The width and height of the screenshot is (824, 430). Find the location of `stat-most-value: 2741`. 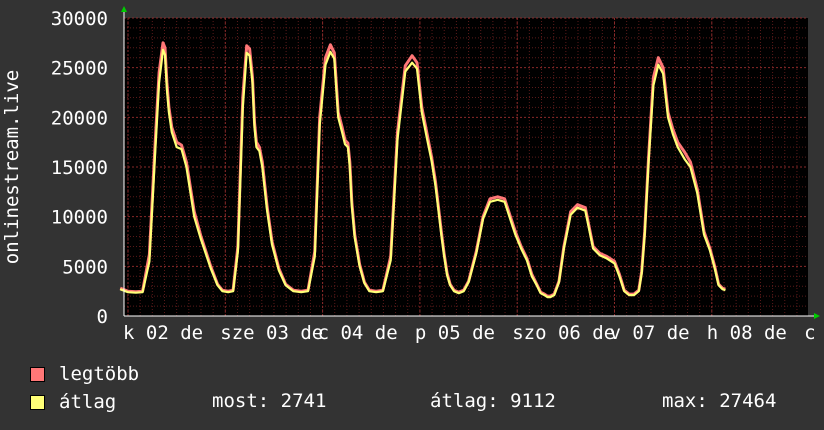

stat-most-value: 2741 is located at coordinates (303, 401).